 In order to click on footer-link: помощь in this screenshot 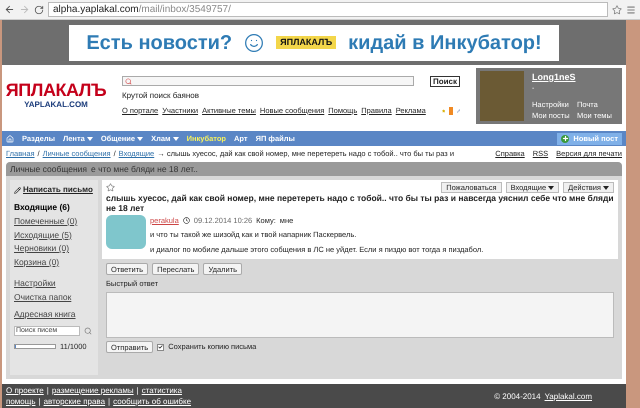, I will do `click(21, 401)`.